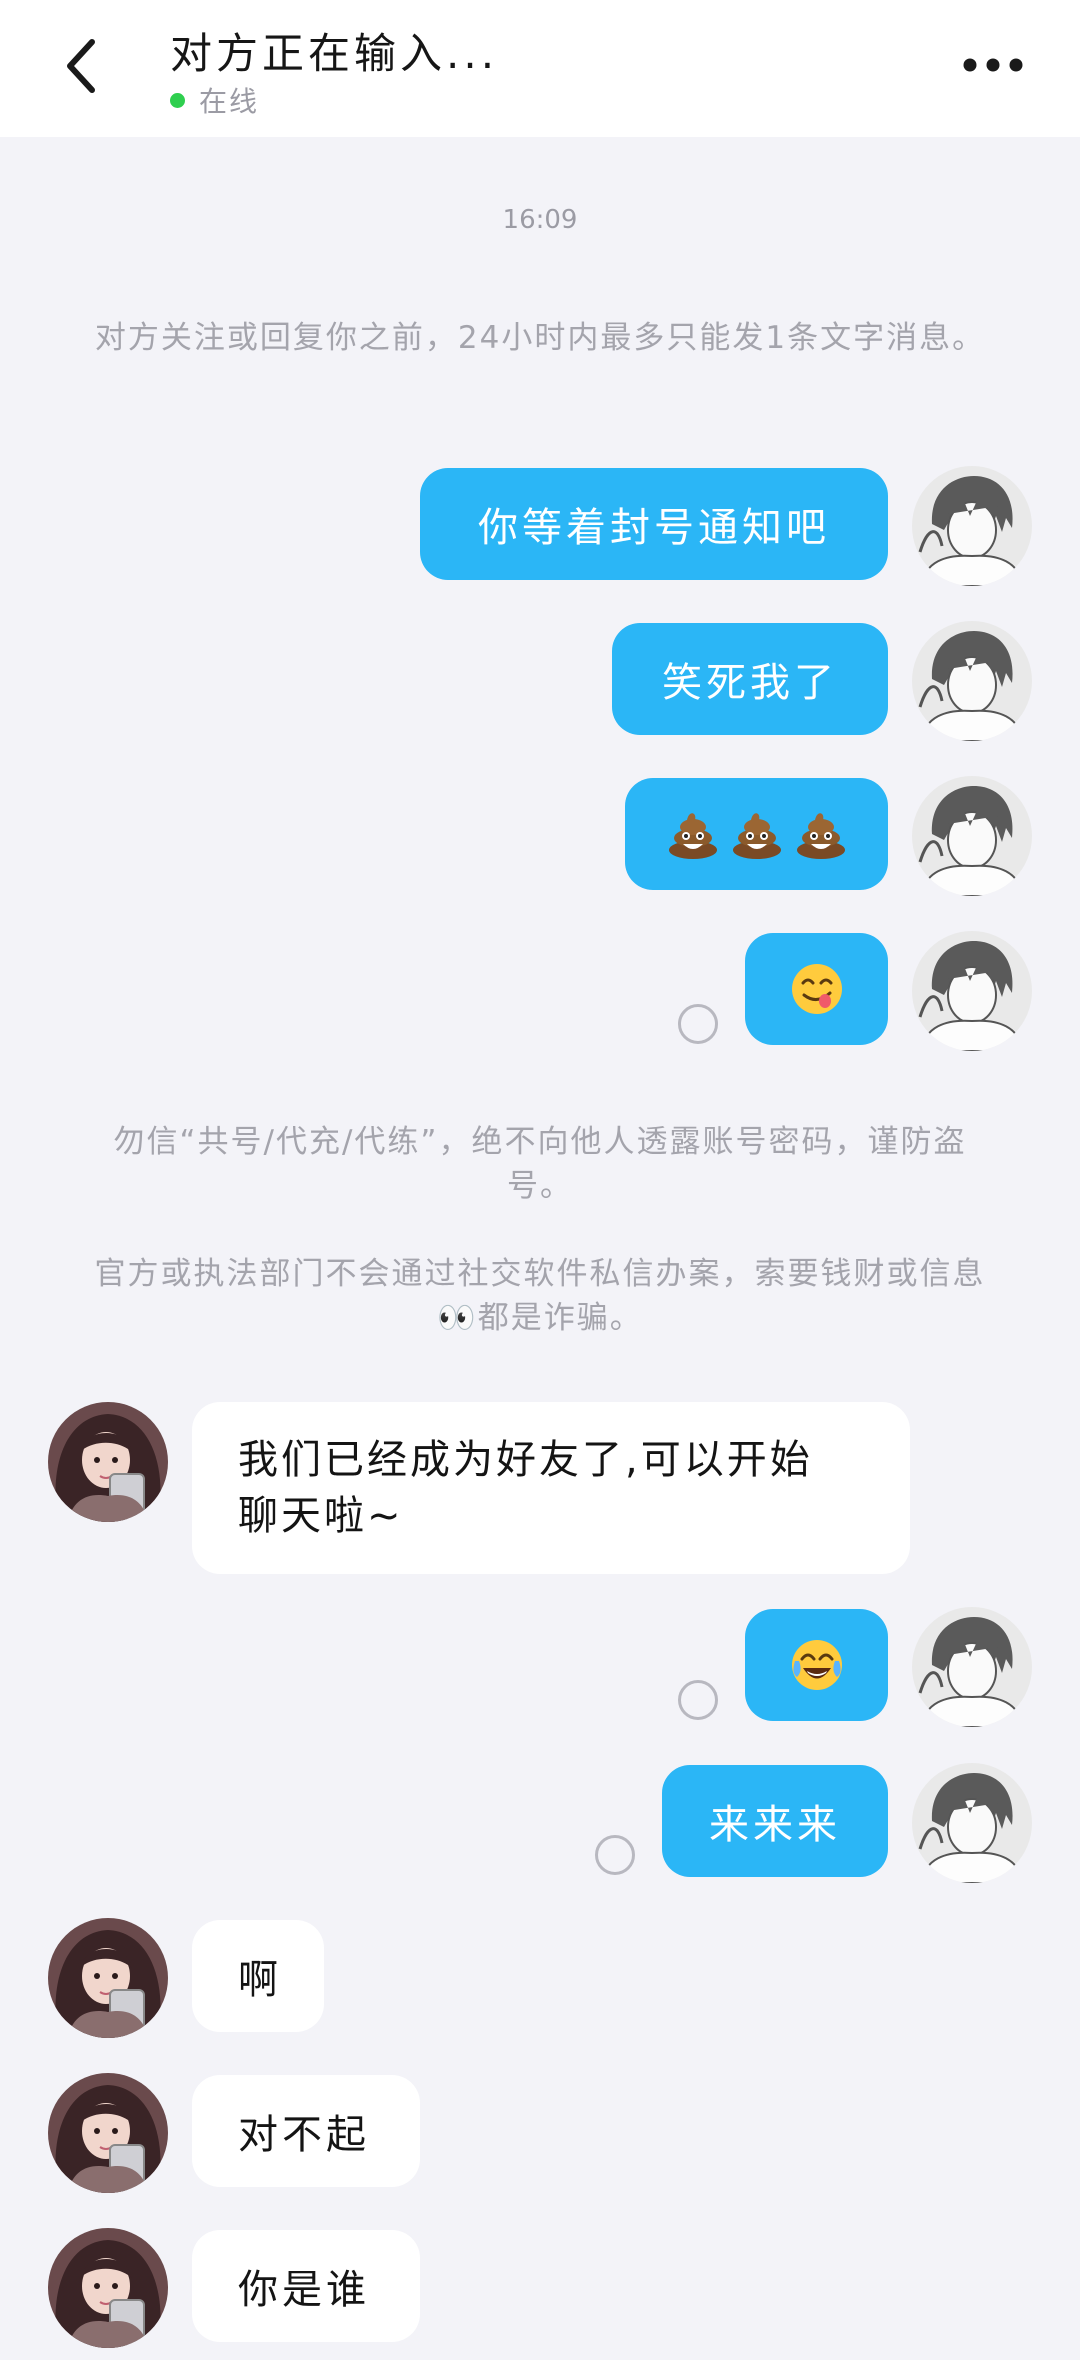  What do you see at coordinates (260, 1980) in the screenshot?
I see `message-text: 啊` at bounding box center [260, 1980].